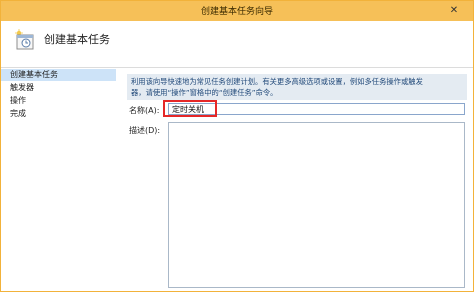 The height and width of the screenshot is (292, 474). I want to click on name-field, so click(316, 109).